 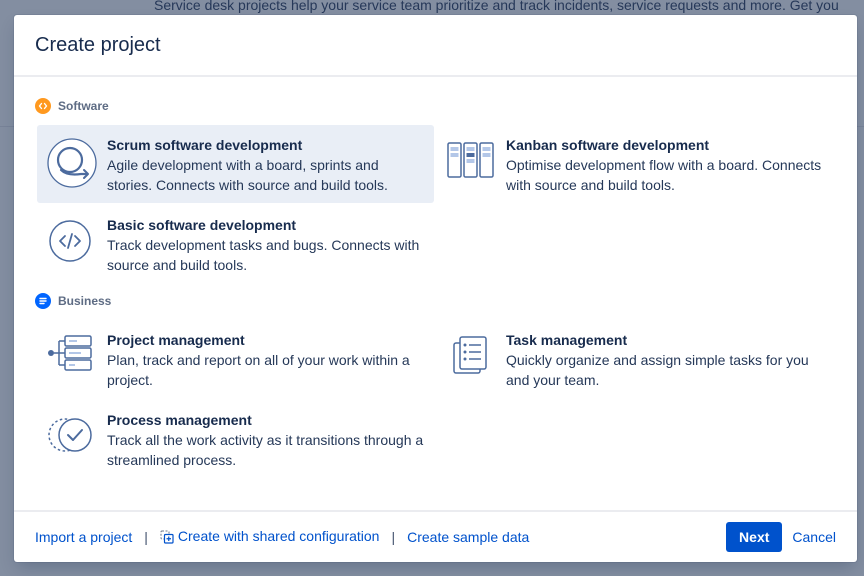 I want to click on process-check-icon, so click(x=72, y=438).